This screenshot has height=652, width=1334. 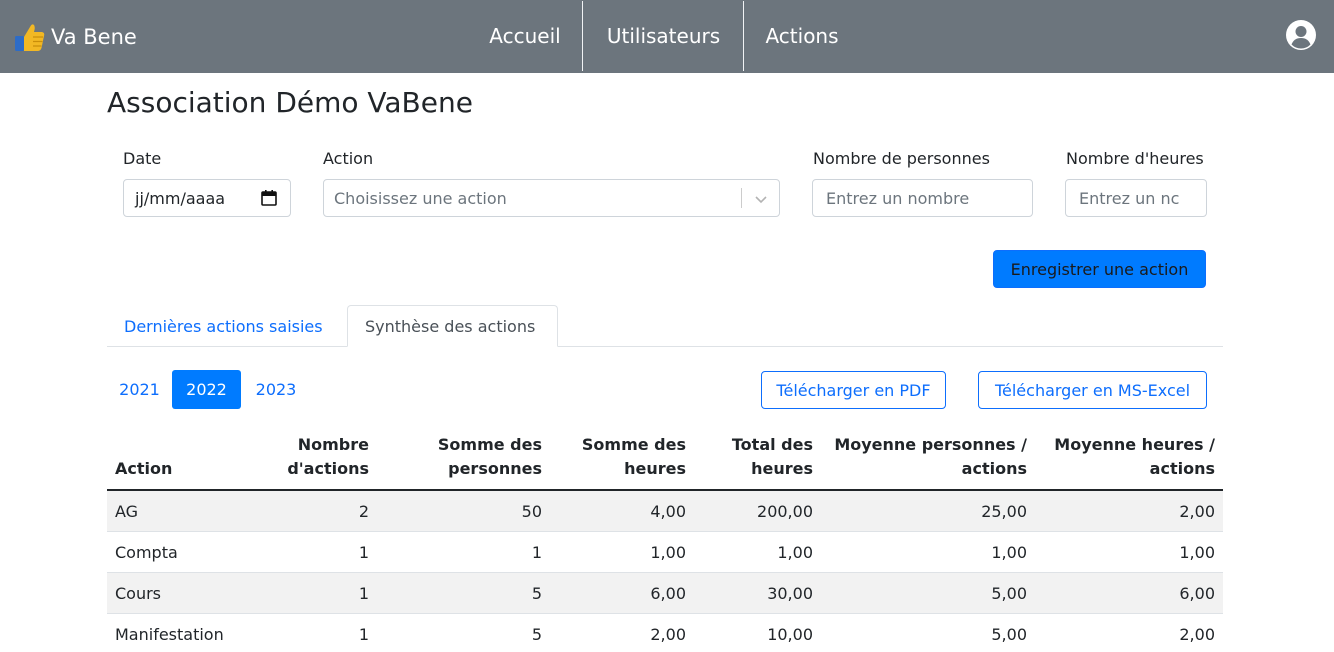 I want to click on cell-action: Compta, so click(x=146, y=552).